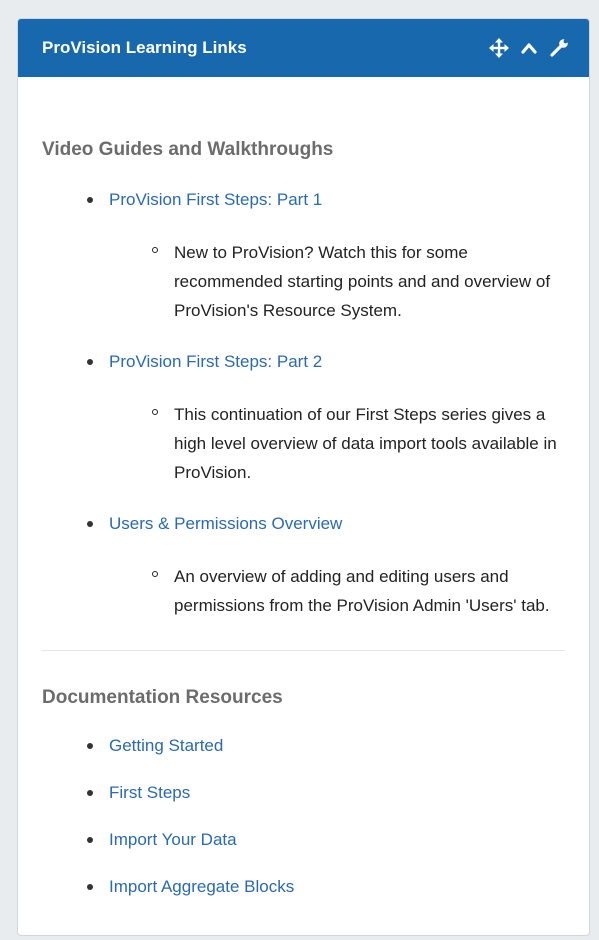  Describe the element at coordinates (303, 887) in the screenshot. I see `list-item: Import Aggregate Blocks` at that location.